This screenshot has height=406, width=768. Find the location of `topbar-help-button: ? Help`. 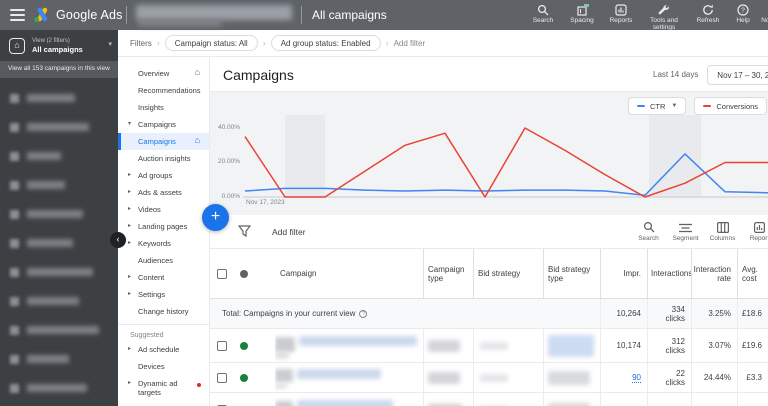

topbar-help-button: ? Help is located at coordinates (743, 16).